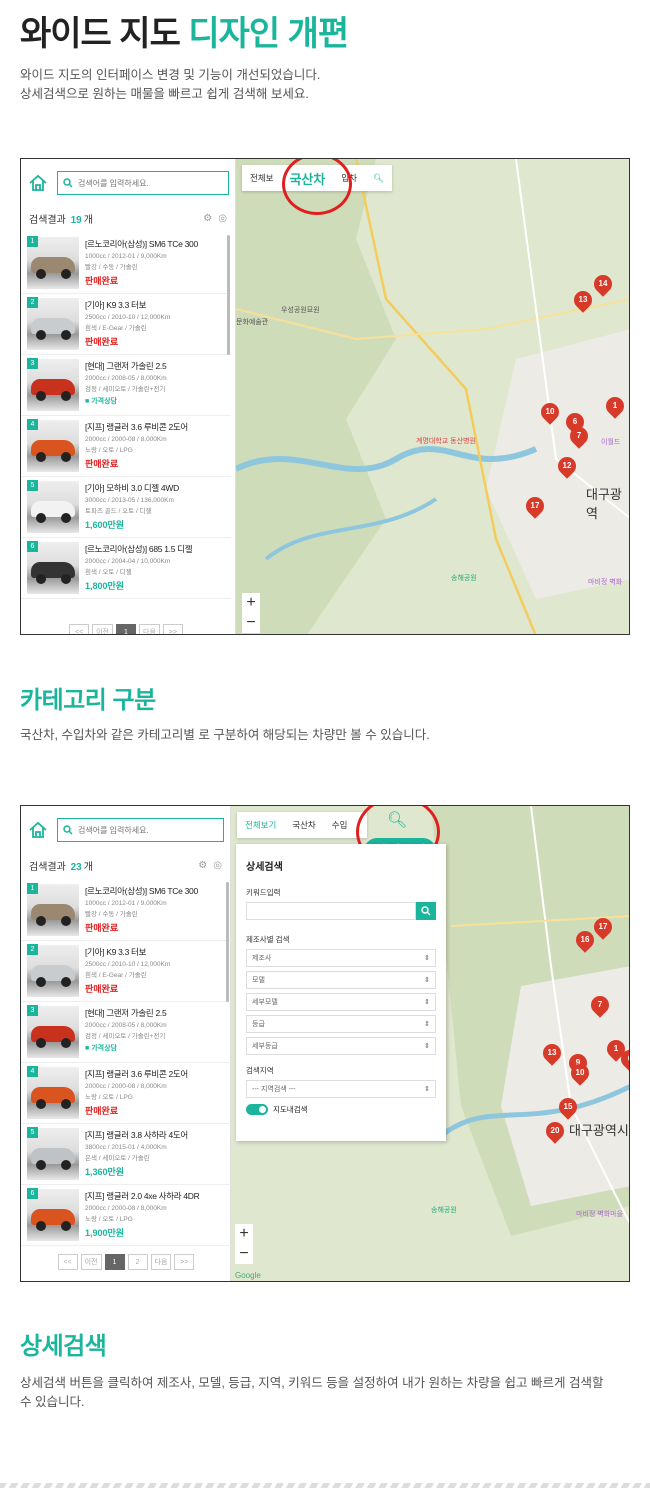 The image size is (650, 1488). I want to click on car-name: [기아] 모하비 3.0 디젤 4WD, so click(156, 488).